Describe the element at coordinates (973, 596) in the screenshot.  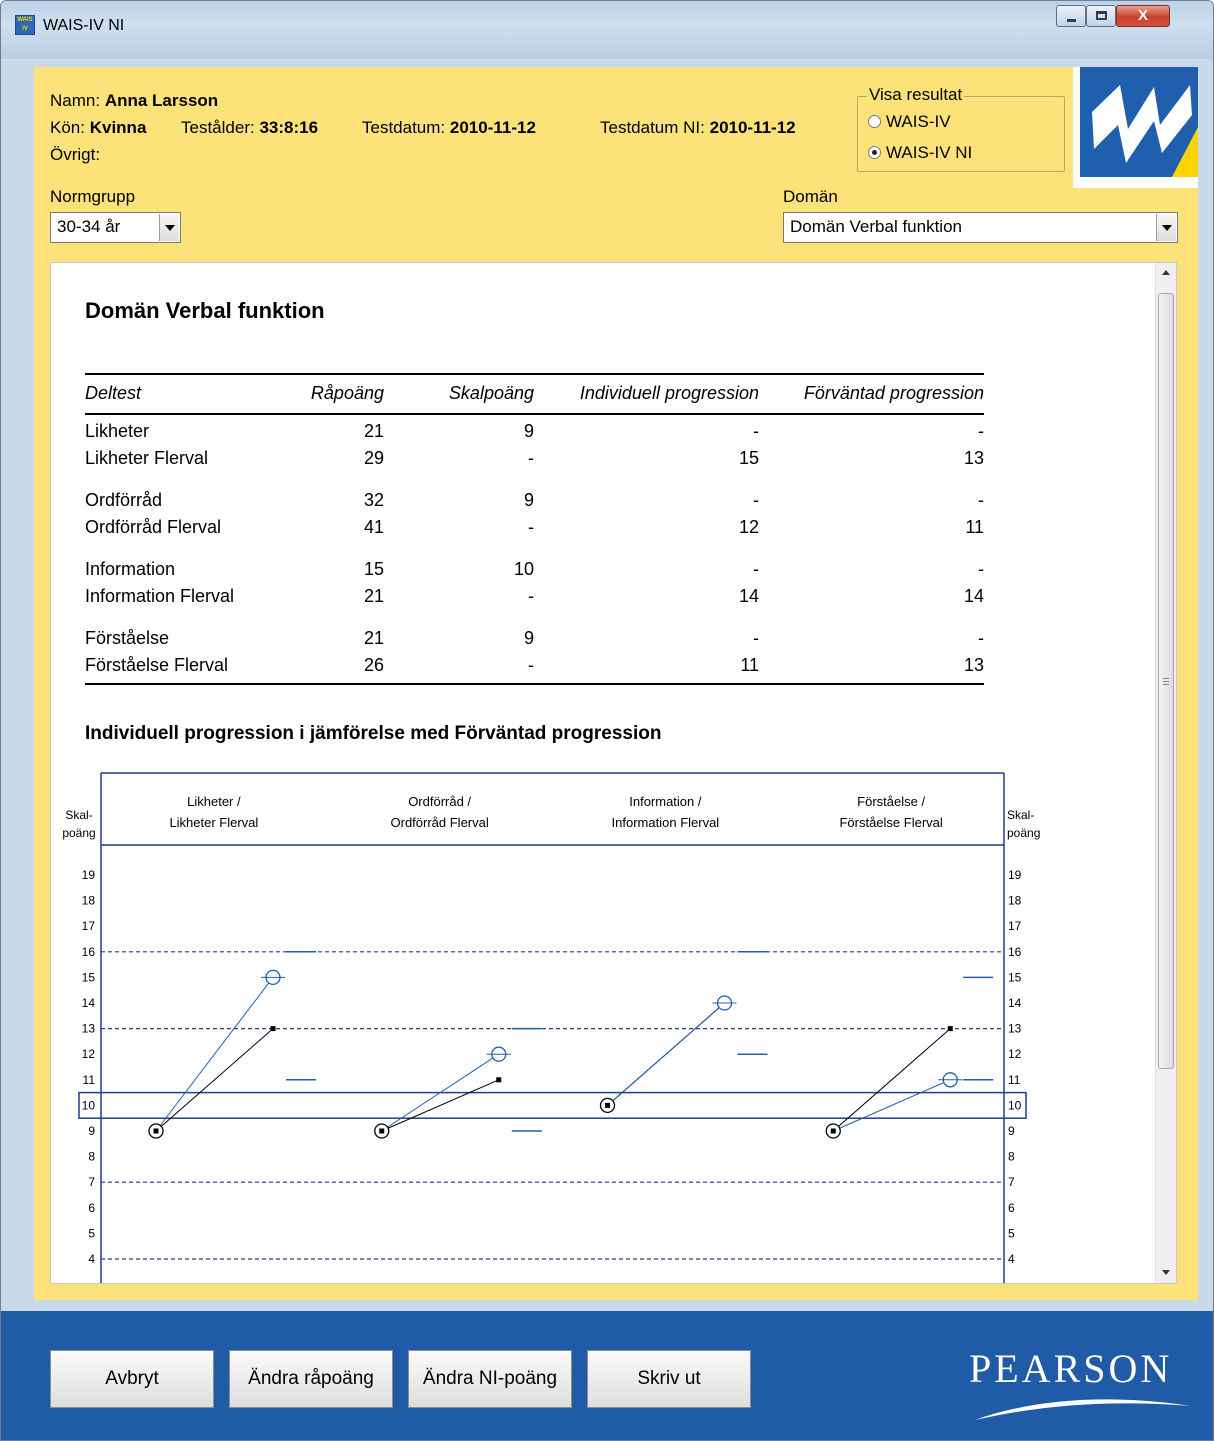
I see `table-cell: 14` at that location.